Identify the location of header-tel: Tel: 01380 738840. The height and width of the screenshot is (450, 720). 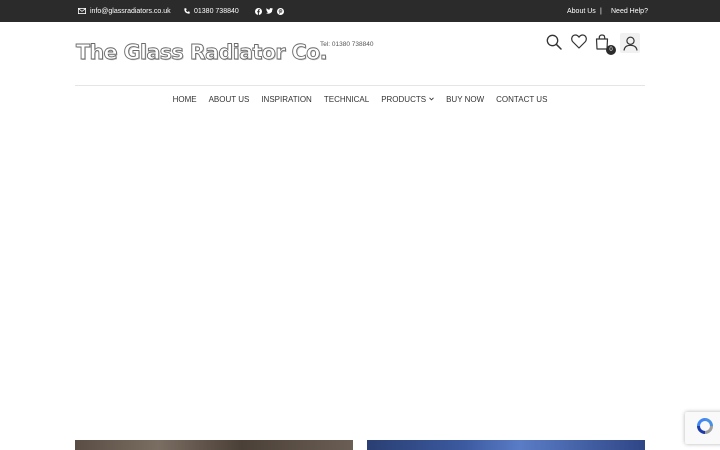
(347, 44).